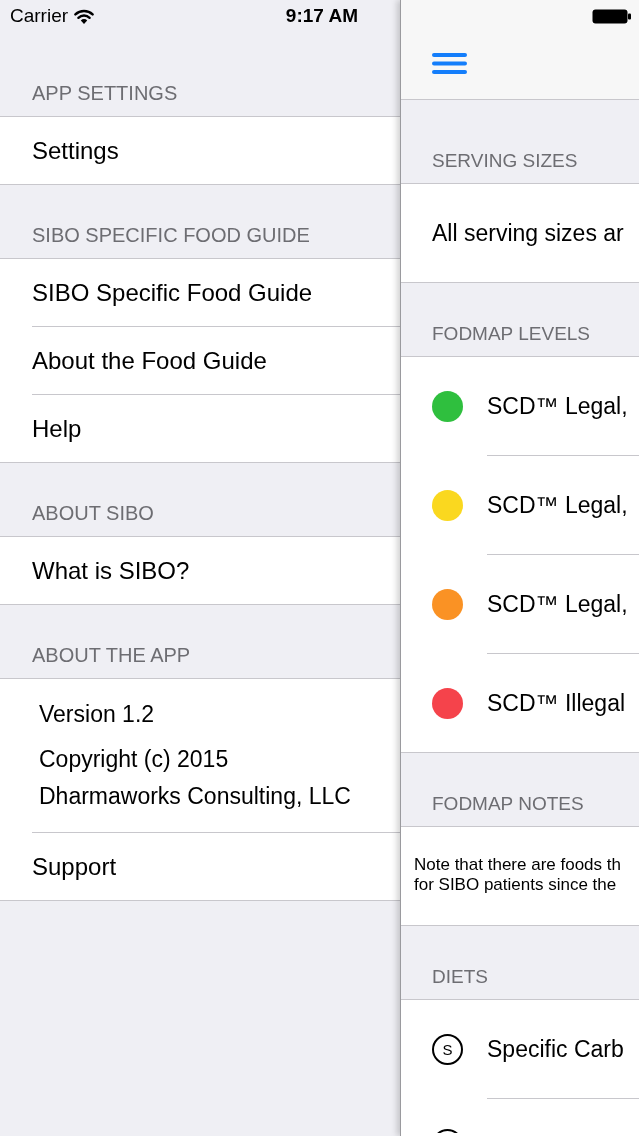 The width and height of the screenshot is (639, 1136). Describe the element at coordinates (556, 703) in the screenshot. I see `level-label: SCD™ Illegal` at that location.